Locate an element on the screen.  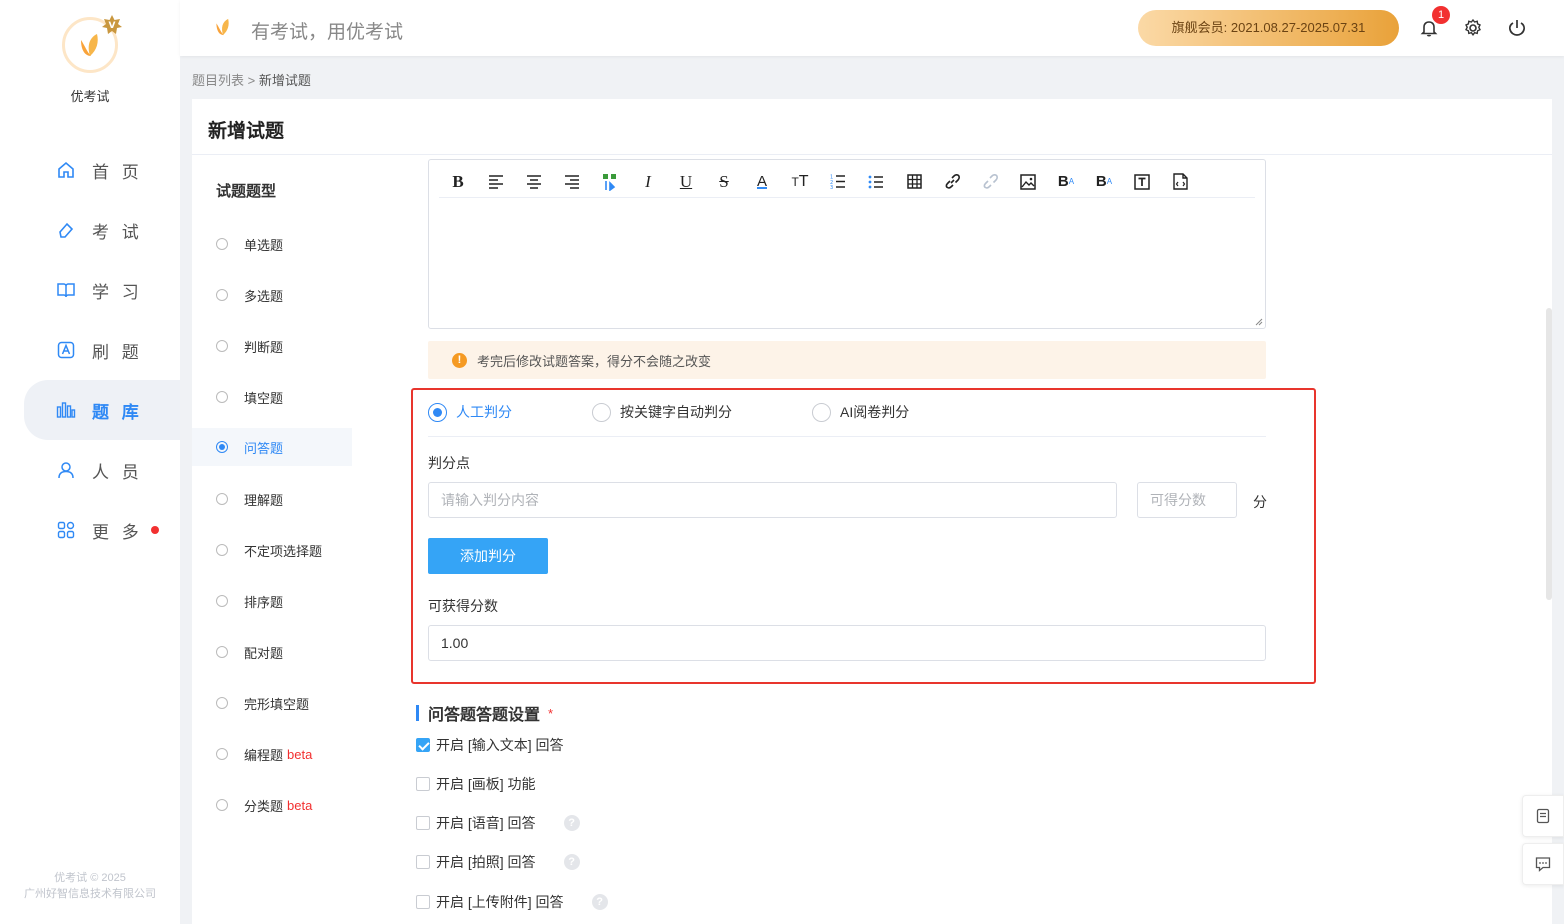
image-icon is located at coordinates (1028, 182).